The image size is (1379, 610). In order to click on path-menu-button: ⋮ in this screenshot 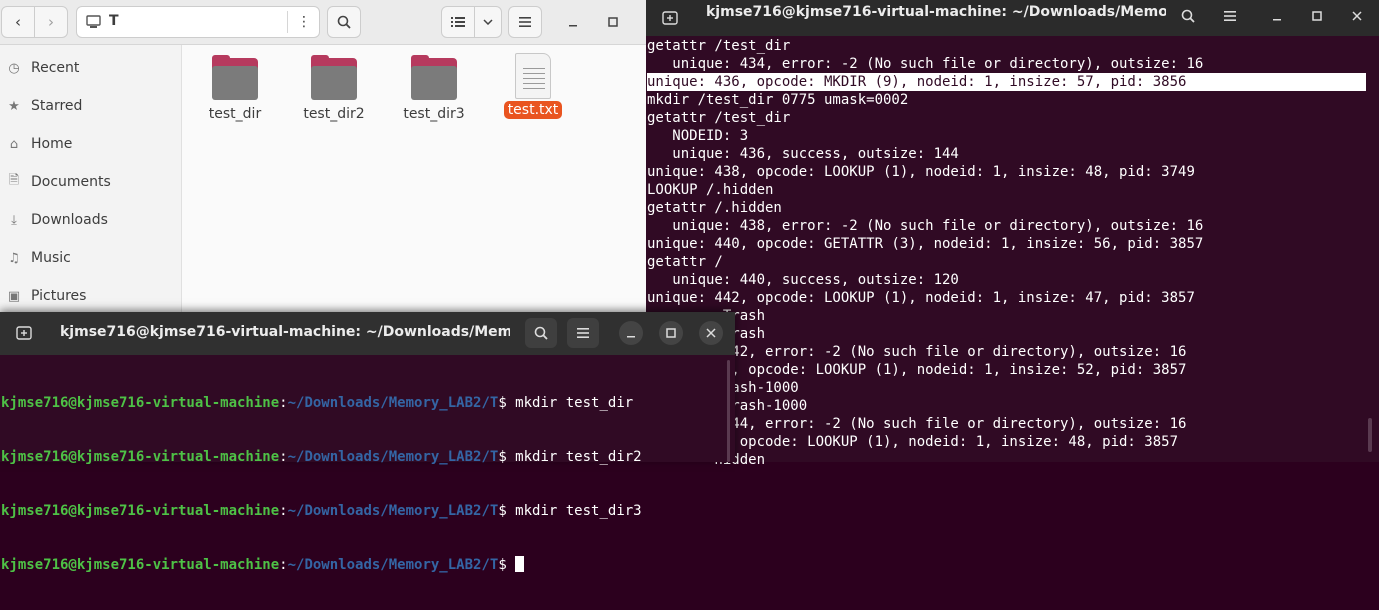, I will do `click(304, 22)`.